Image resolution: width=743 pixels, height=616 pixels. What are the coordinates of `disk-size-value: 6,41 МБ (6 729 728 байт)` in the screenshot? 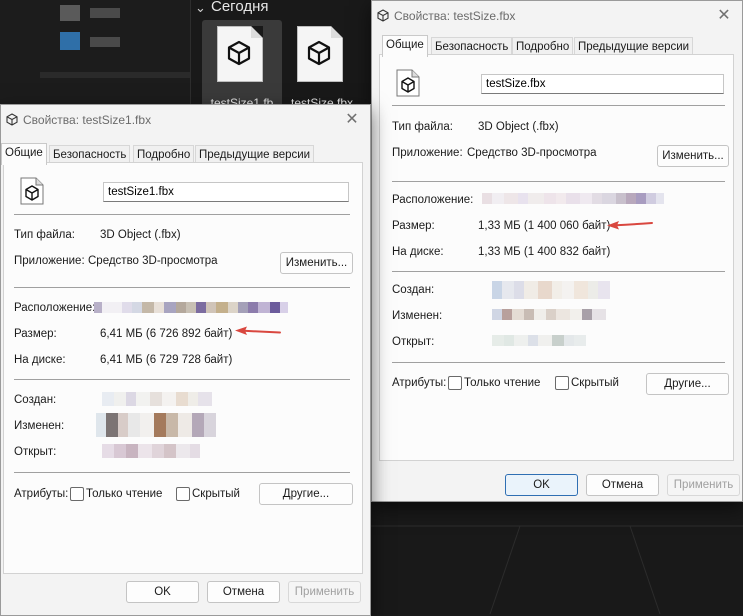 It's located at (166, 360).